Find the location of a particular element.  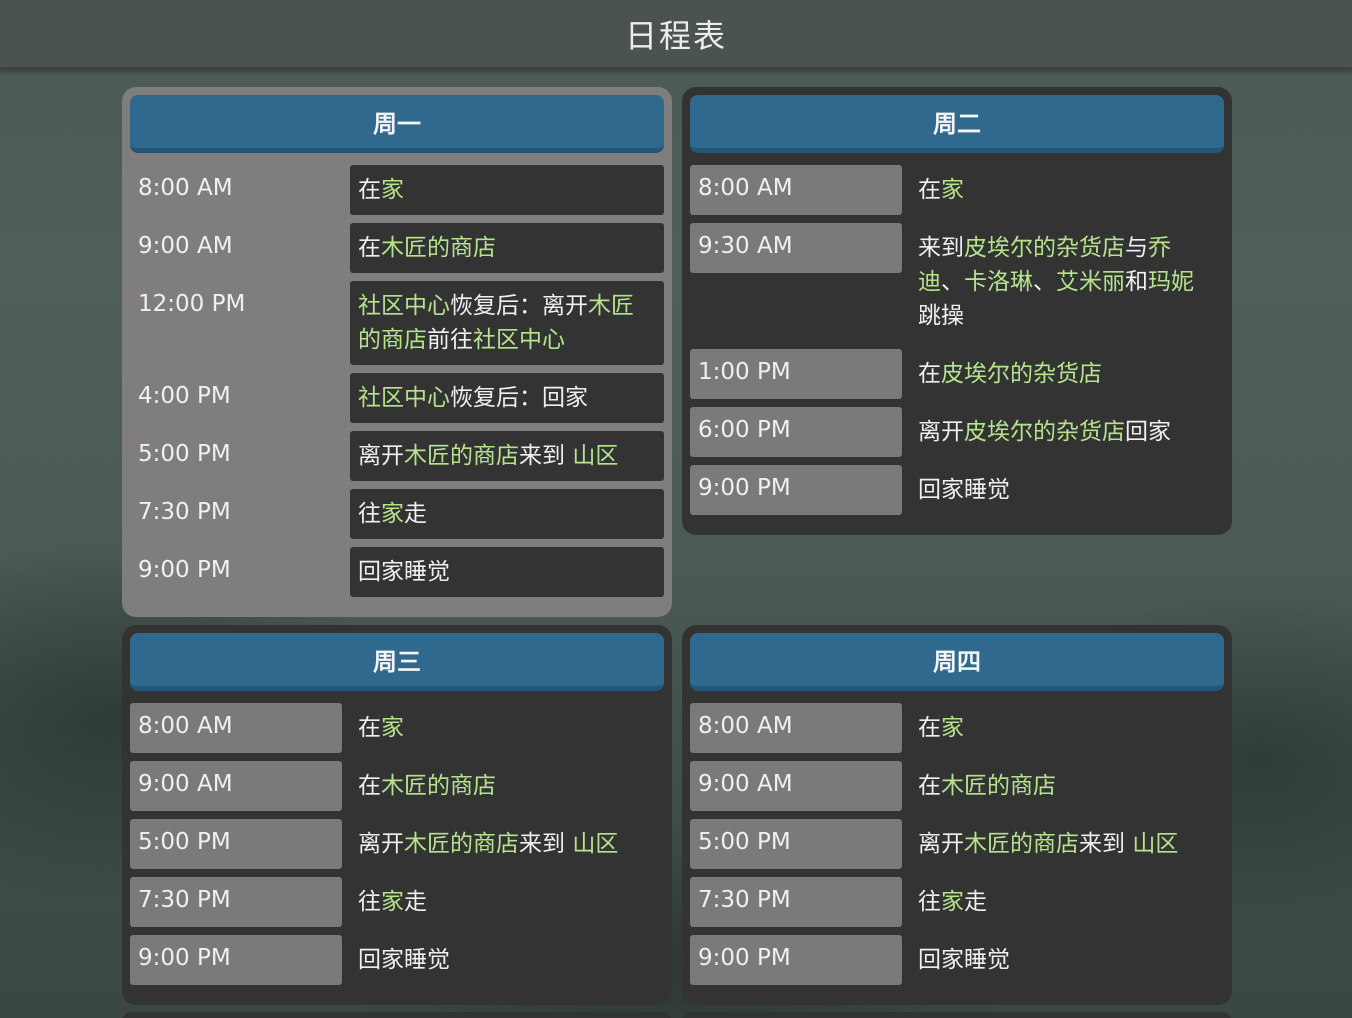

schedule-row: 9:00 PM 回家睡觉 is located at coordinates (397, 960).